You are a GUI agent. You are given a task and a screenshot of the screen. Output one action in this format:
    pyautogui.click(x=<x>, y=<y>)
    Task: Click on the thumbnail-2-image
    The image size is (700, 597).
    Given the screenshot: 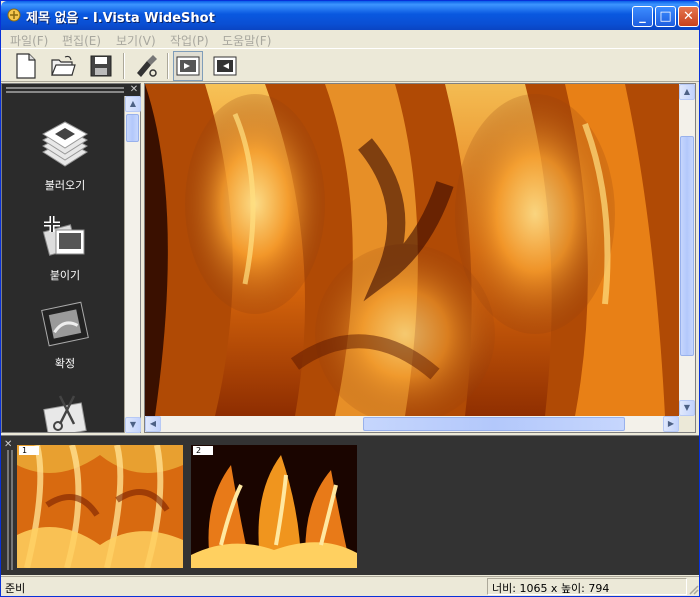 What is the action you would take?
    pyautogui.click(x=274, y=506)
    